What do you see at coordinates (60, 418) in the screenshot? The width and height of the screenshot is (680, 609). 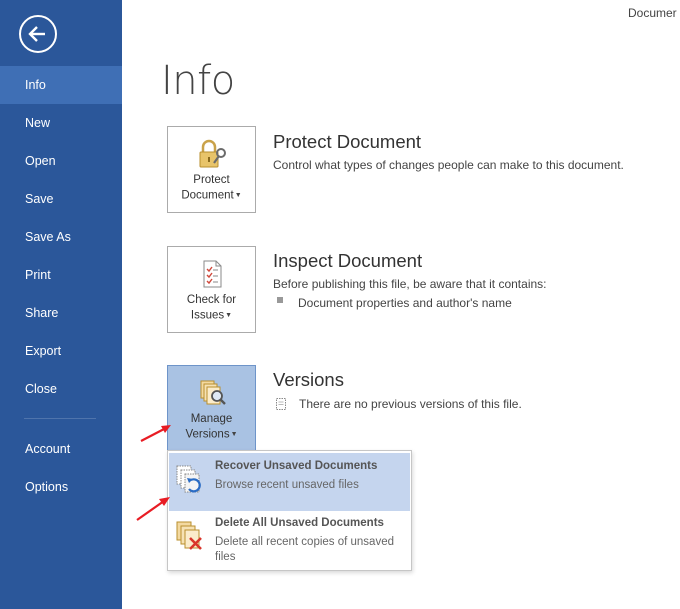 I see `nav-divider` at bounding box center [60, 418].